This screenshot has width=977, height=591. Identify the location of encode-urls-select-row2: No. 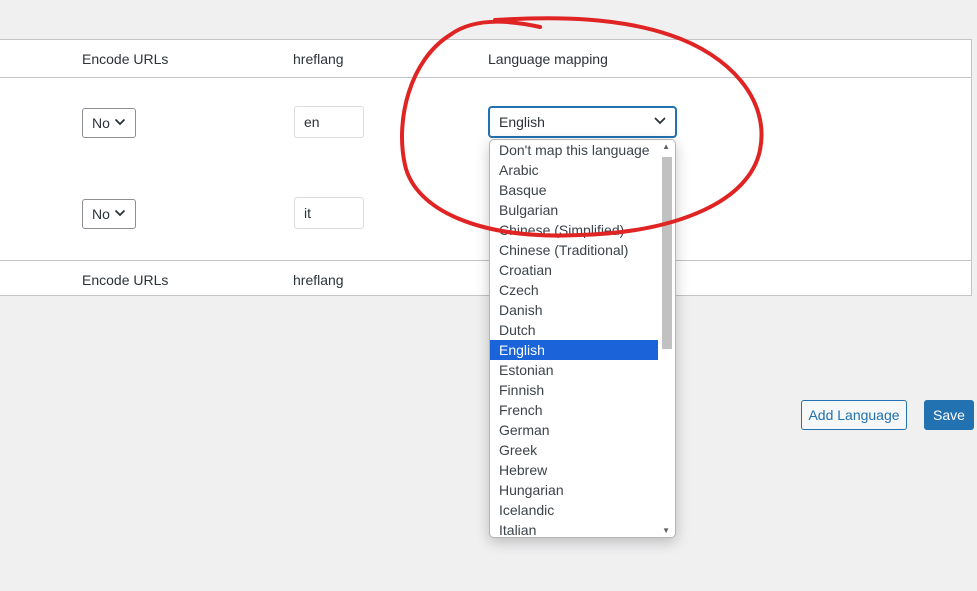
(109, 214).